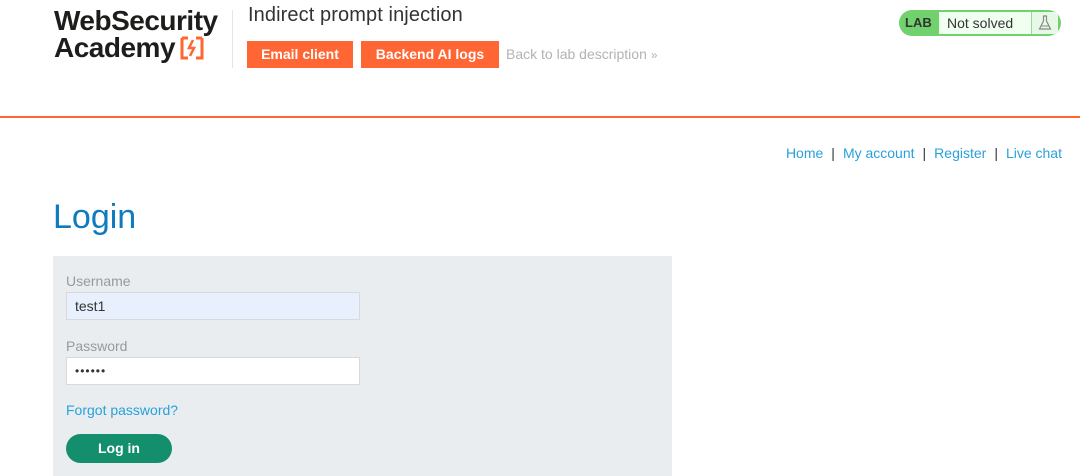  What do you see at coordinates (122, 410) in the screenshot?
I see `forgot-password-link: Forgot password?` at bounding box center [122, 410].